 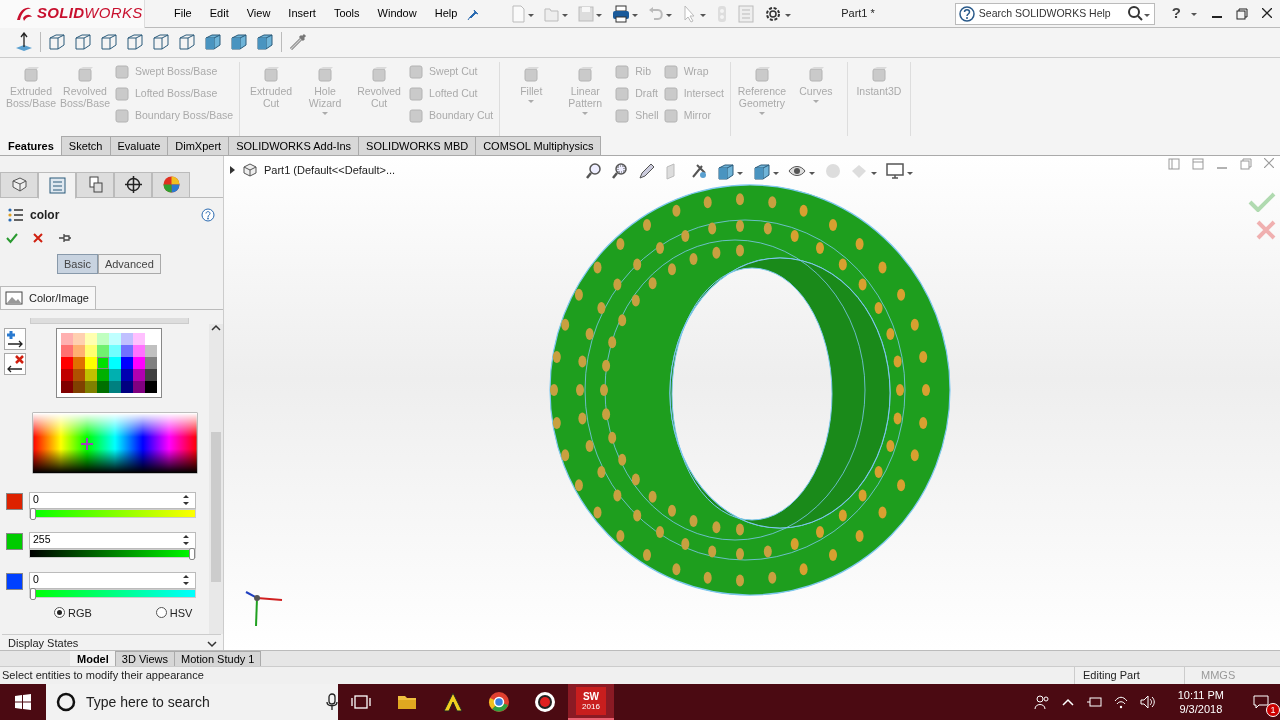 I want to click on clock: 10:11 PM 9/3/2018, so click(x=1200, y=702).